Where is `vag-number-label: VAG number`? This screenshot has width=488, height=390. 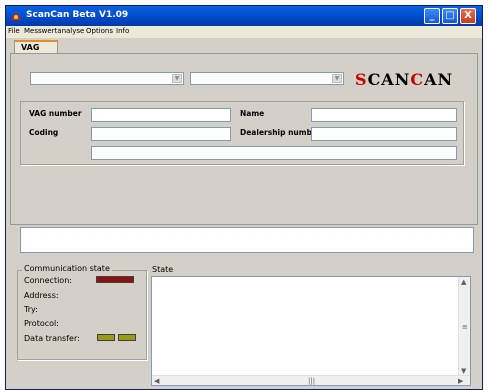
vag-number-label: VAG number is located at coordinates (55, 113).